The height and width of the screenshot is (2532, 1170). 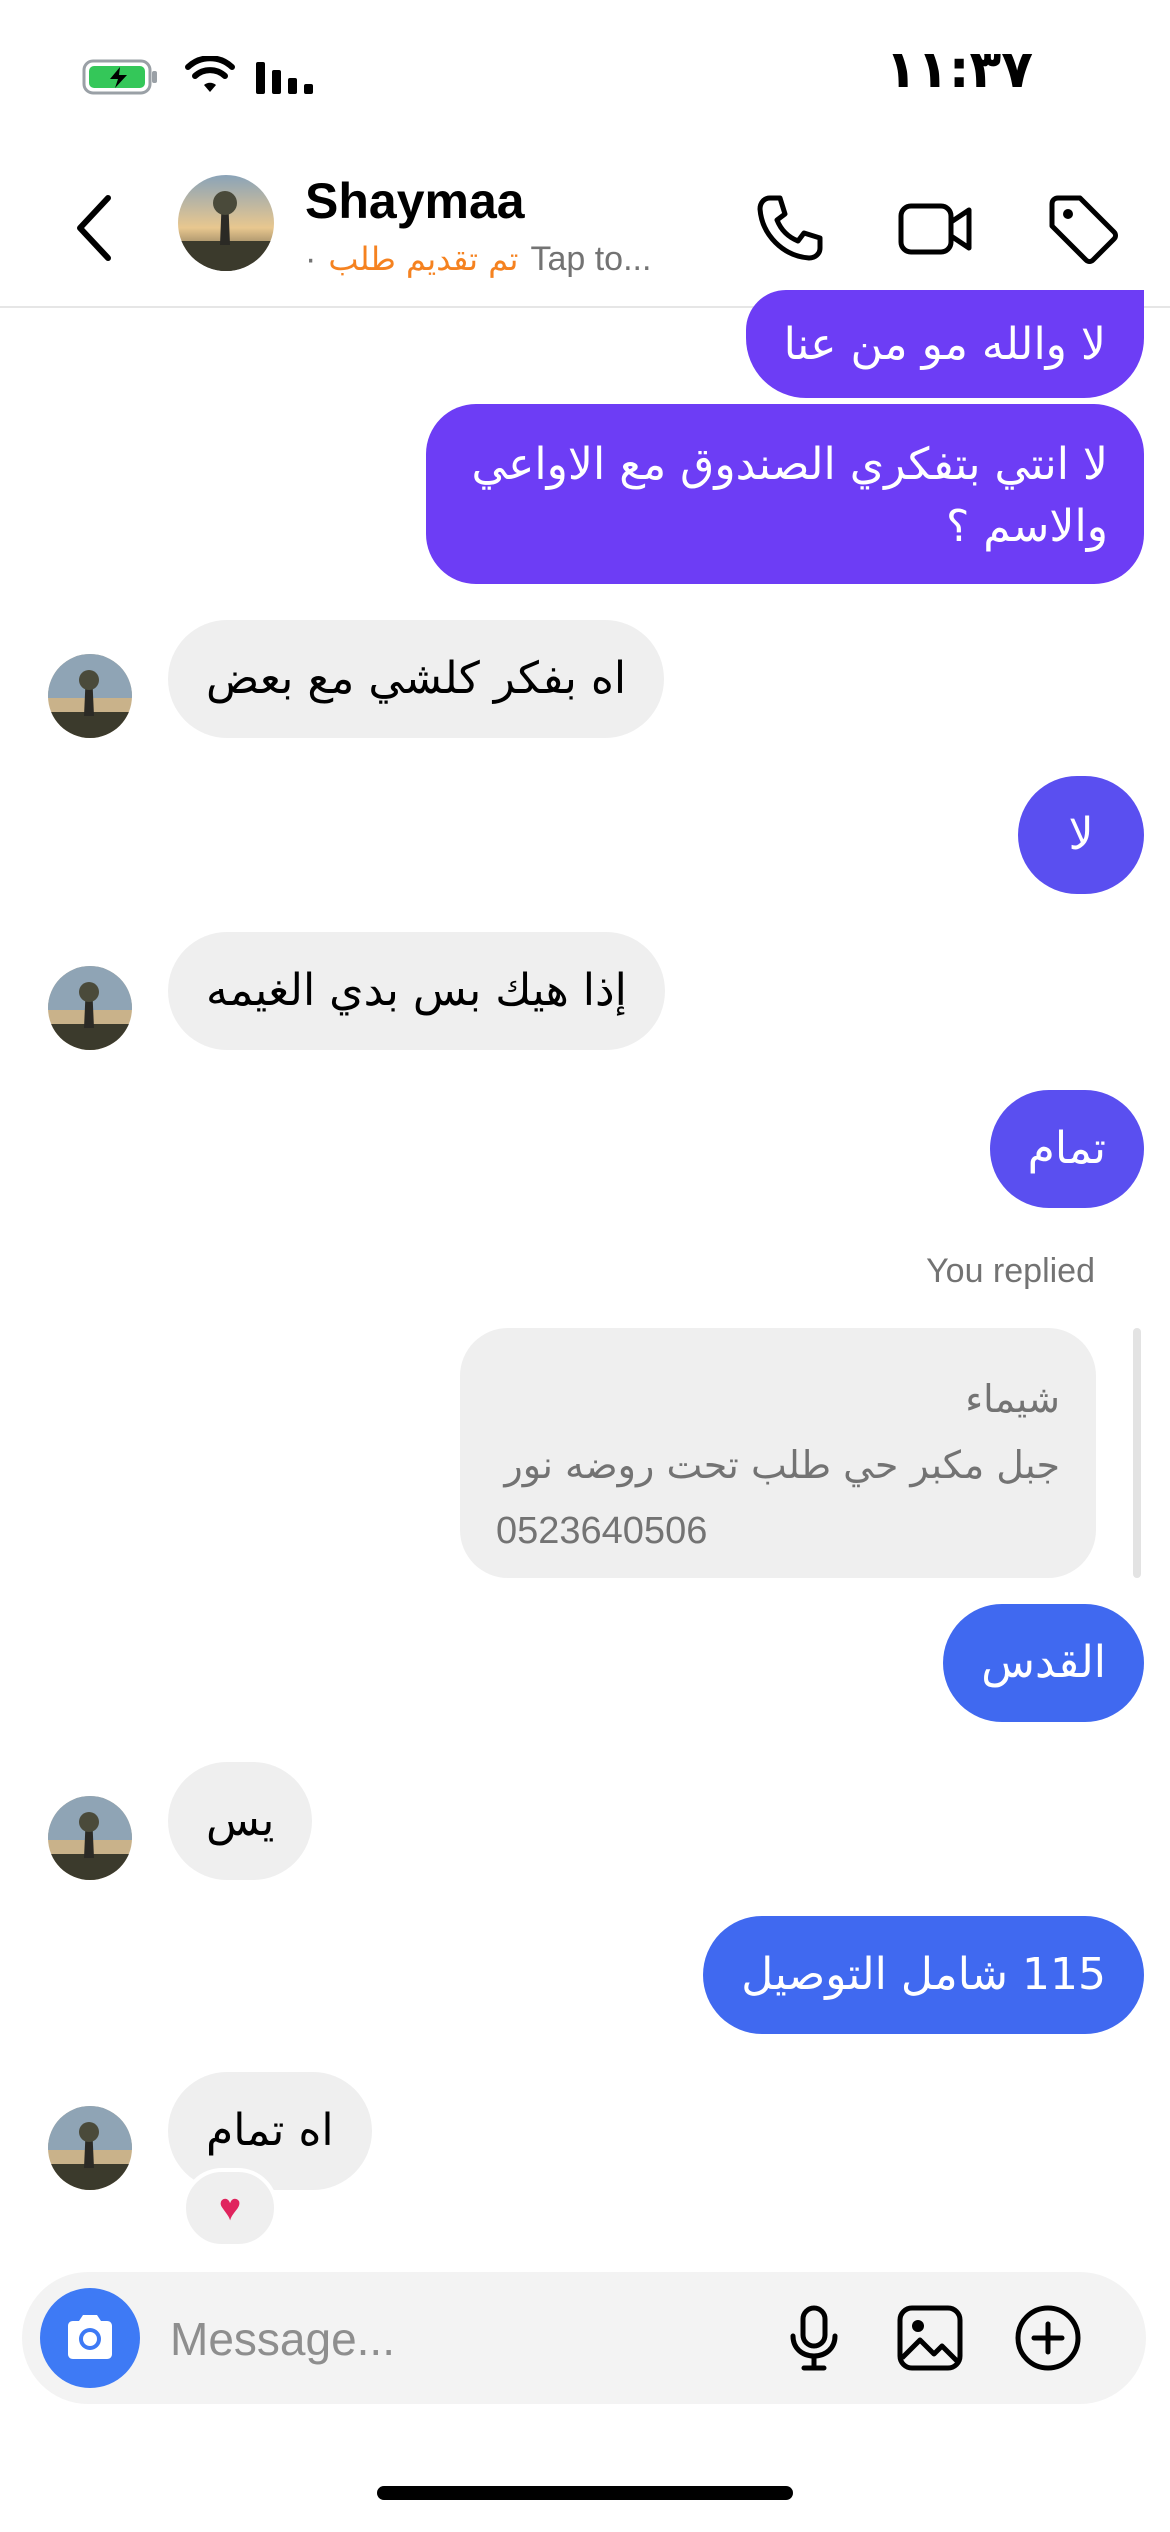 I want to click on tag-icon, so click(x=1082, y=228).